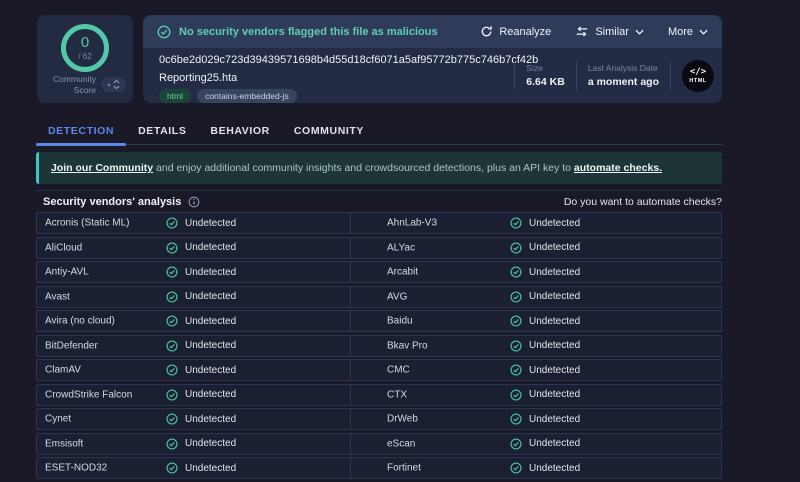 The image size is (800, 482). Describe the element at coordinates (239, 131) in the screenshot. I see `tab-behavior: BEHAVIOR` at that location.